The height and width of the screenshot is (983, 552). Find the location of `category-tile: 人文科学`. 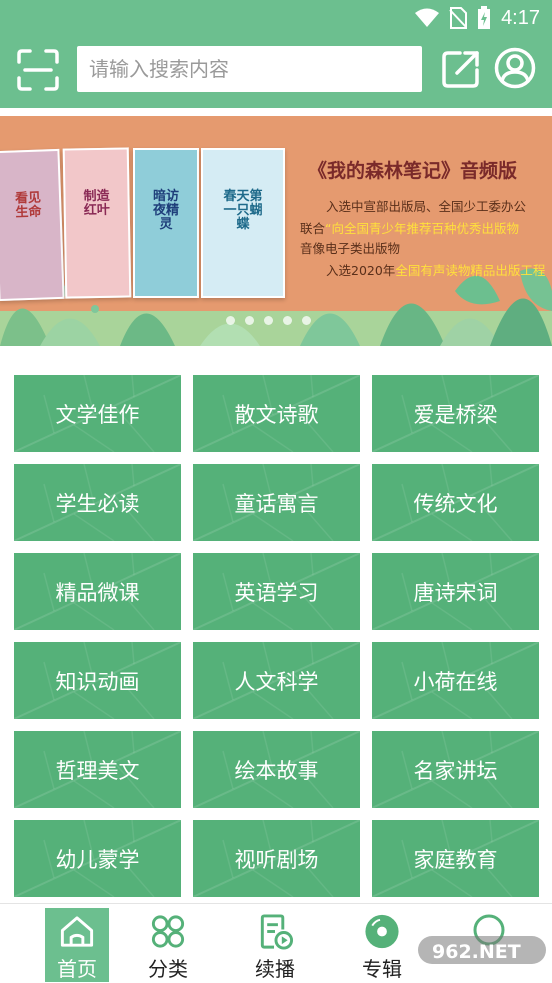

category-tile: 人文科学 is located at coordinates (276, 680).